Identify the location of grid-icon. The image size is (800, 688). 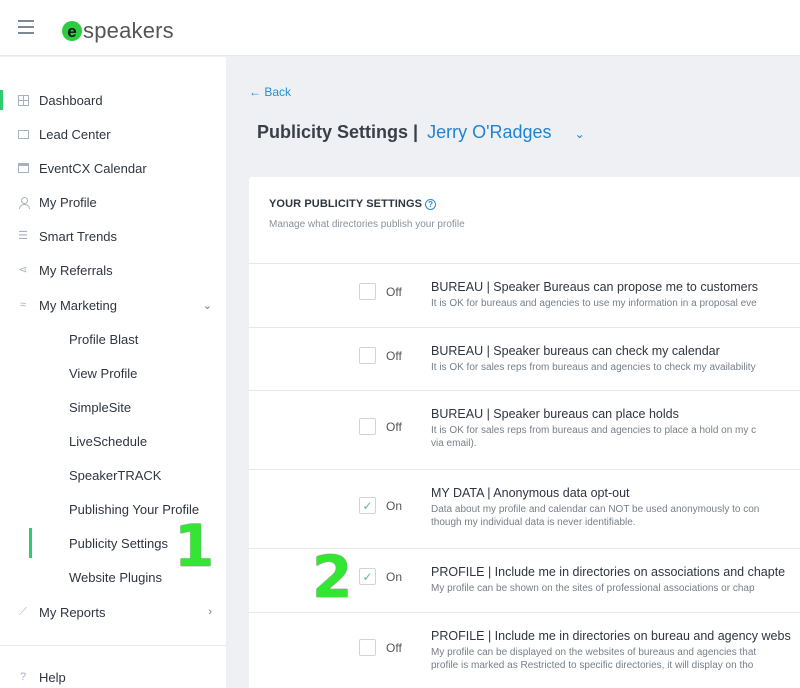
(23, 100).